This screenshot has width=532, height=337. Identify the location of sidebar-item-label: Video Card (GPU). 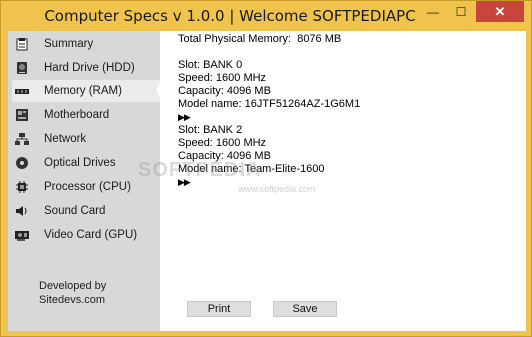
(91, 235).